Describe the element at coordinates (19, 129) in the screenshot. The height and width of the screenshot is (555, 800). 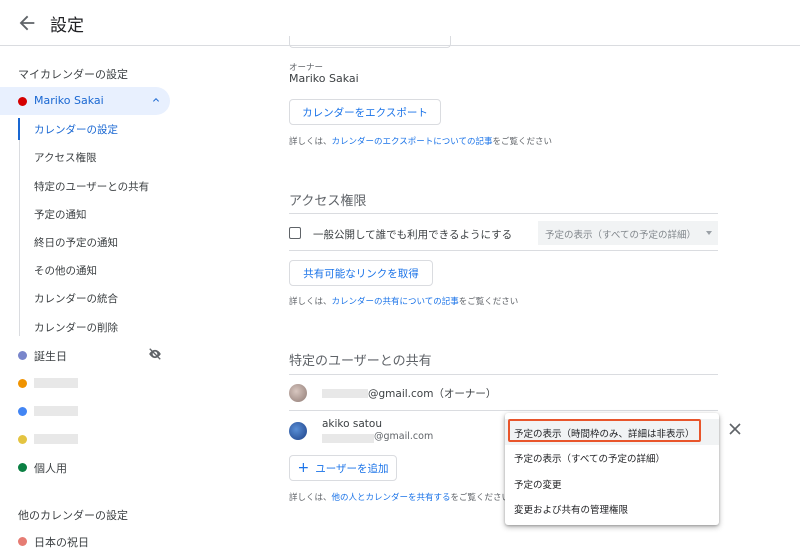
I see `active-subitem-indicator` at that location.